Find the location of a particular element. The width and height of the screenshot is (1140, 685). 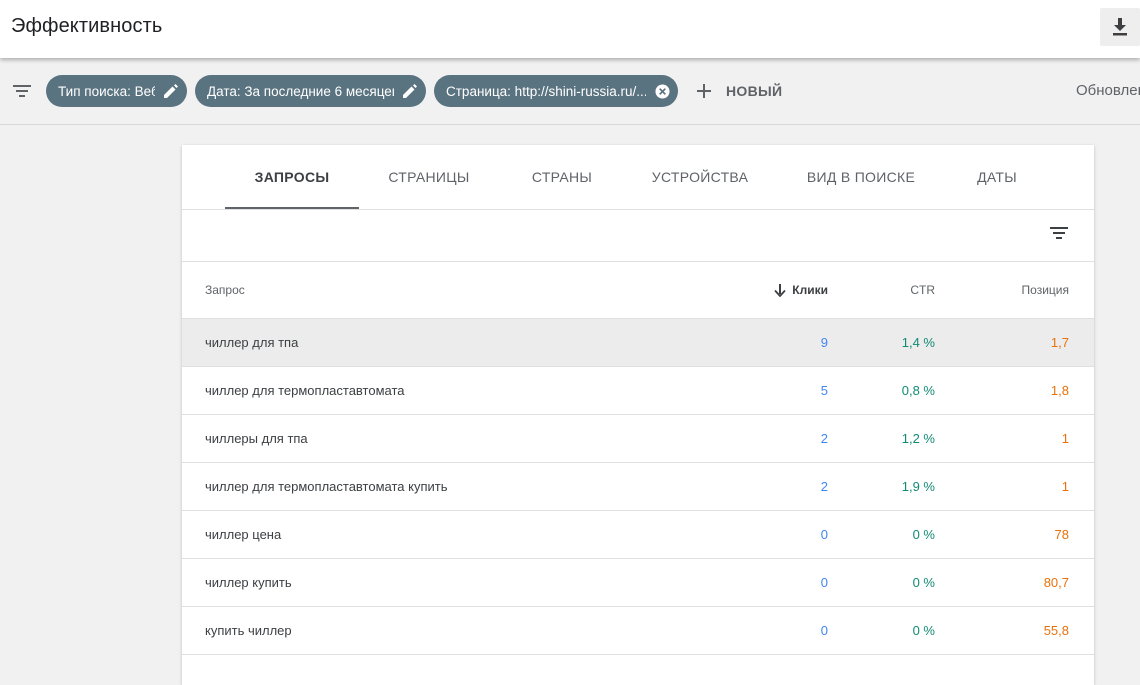

tab-devices: УСТРОЙСТВА is located at coordinates (700, 177).